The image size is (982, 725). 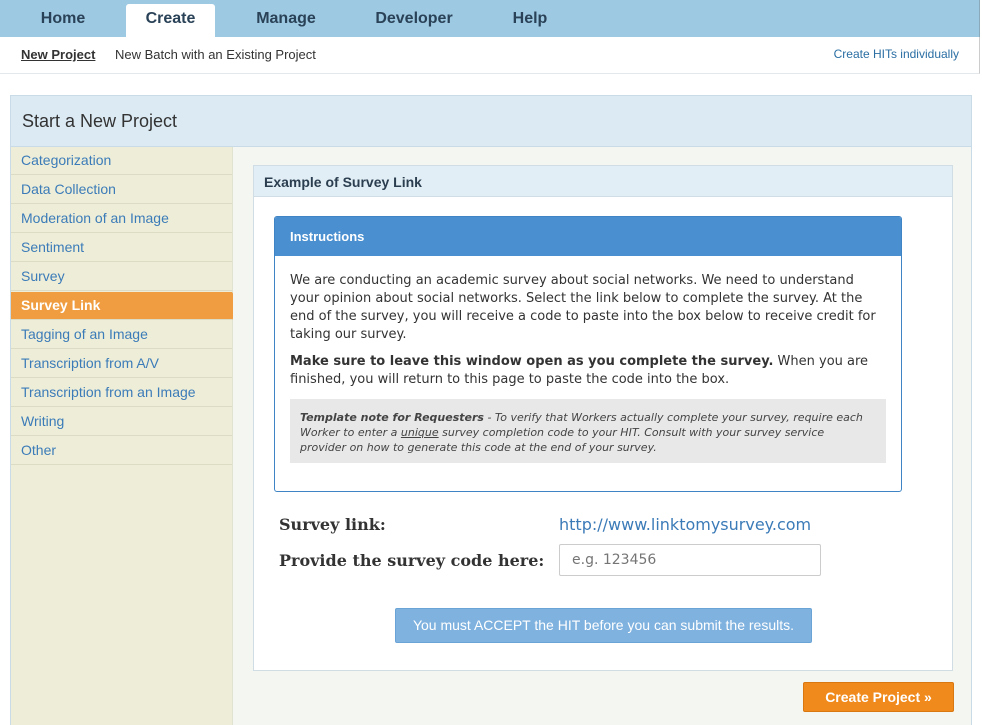 What do you see at coordinates (121, 219) in the screenshot?
I see `sidebar-item-moderation-of-an-image: Moderation of an Image` at bounding box center [121, 219].